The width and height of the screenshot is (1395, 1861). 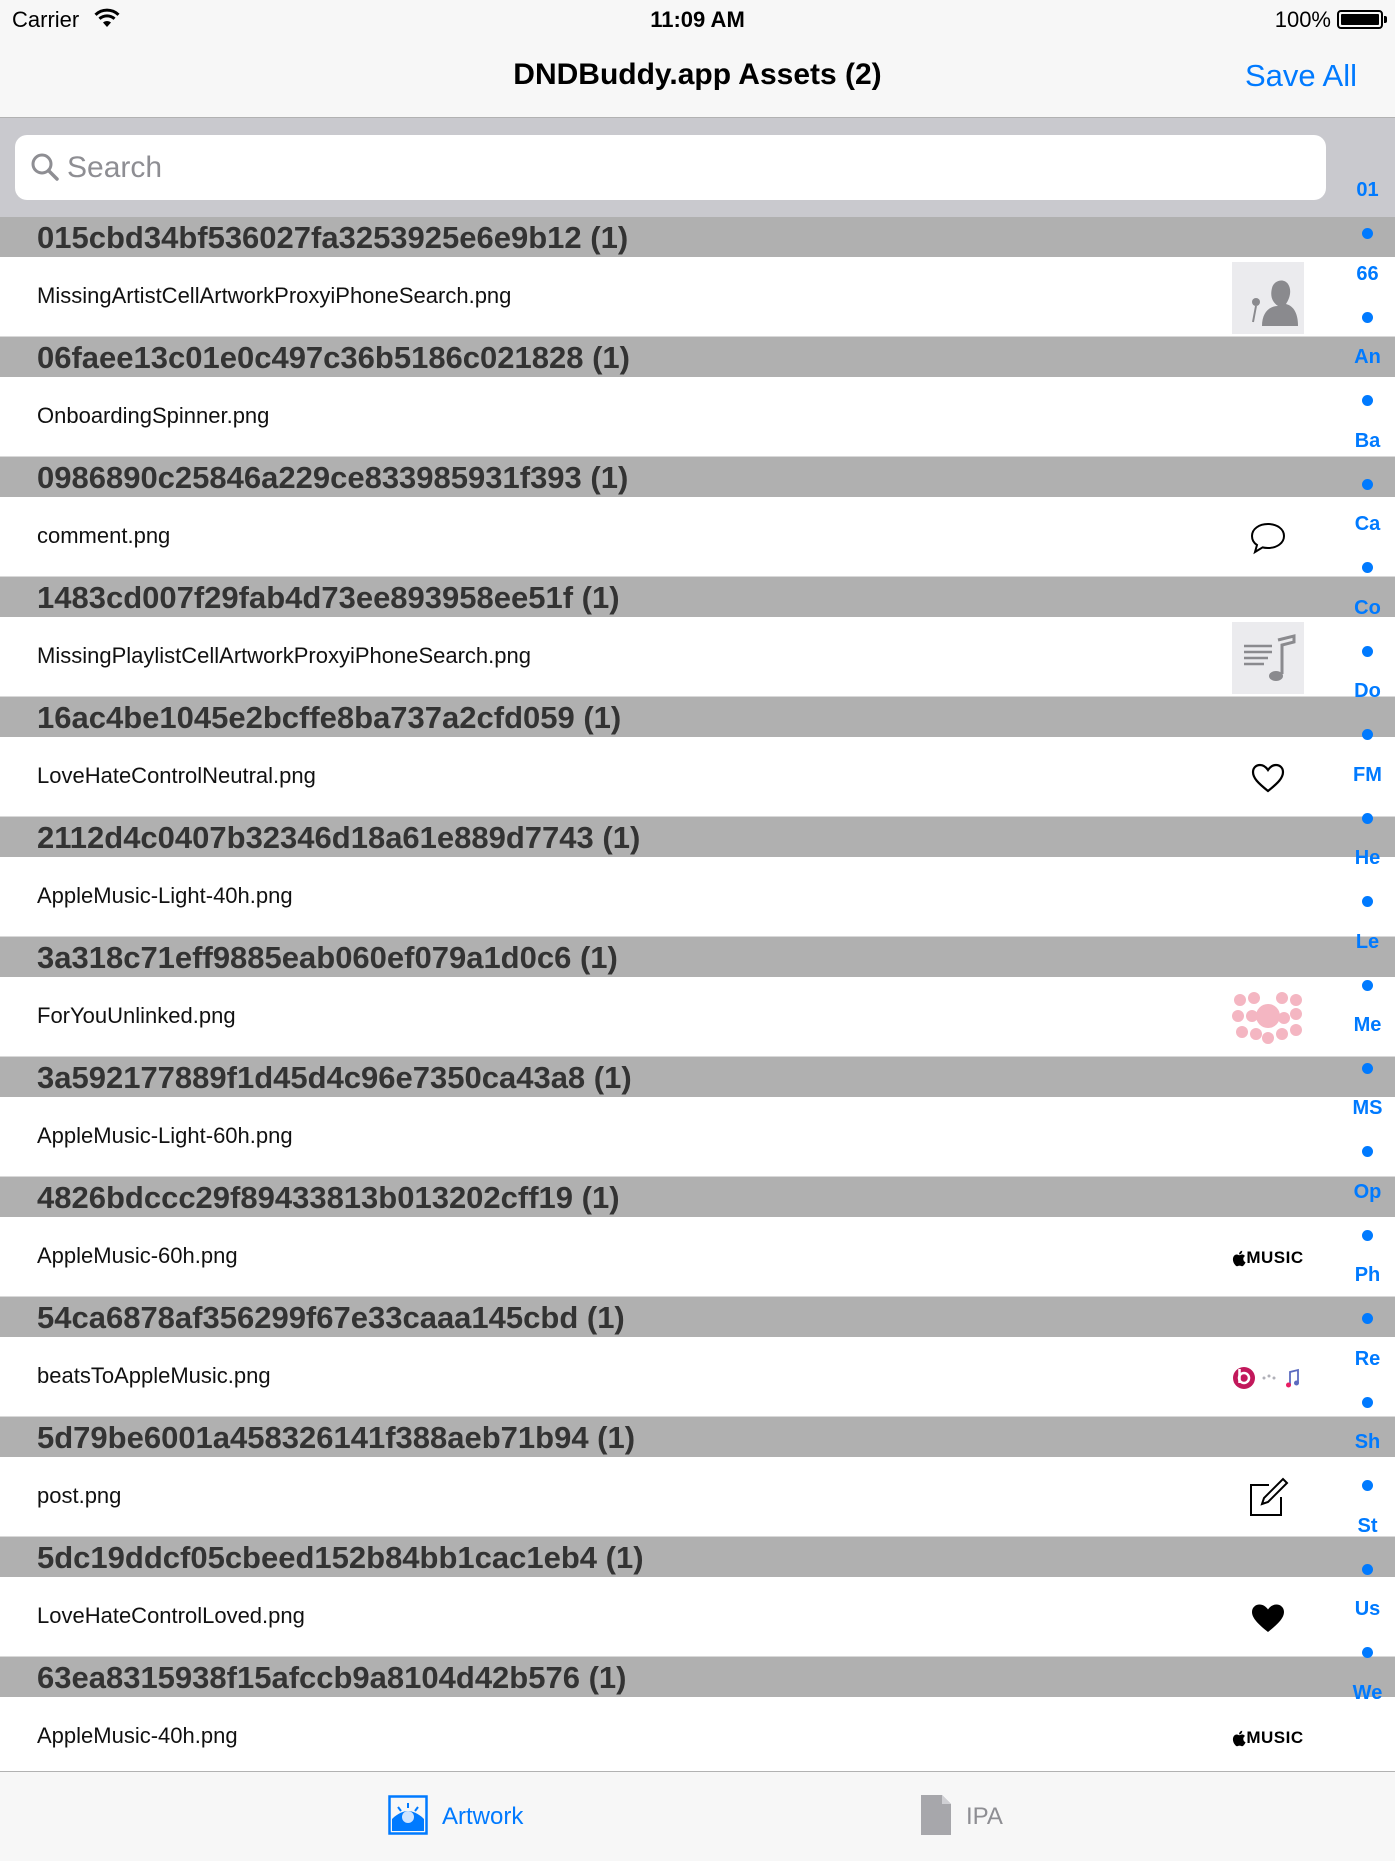 What do you see at coordinates (1367, 274) in the screenshot?
I see `index-item: 66` at bounding box center [1367, 274].